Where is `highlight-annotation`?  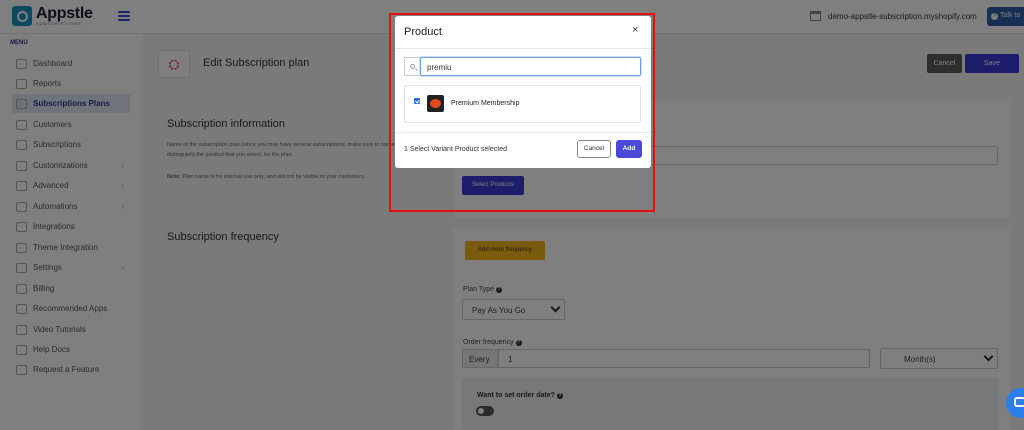
highlight-annotation is located at coordinates (522, 112).